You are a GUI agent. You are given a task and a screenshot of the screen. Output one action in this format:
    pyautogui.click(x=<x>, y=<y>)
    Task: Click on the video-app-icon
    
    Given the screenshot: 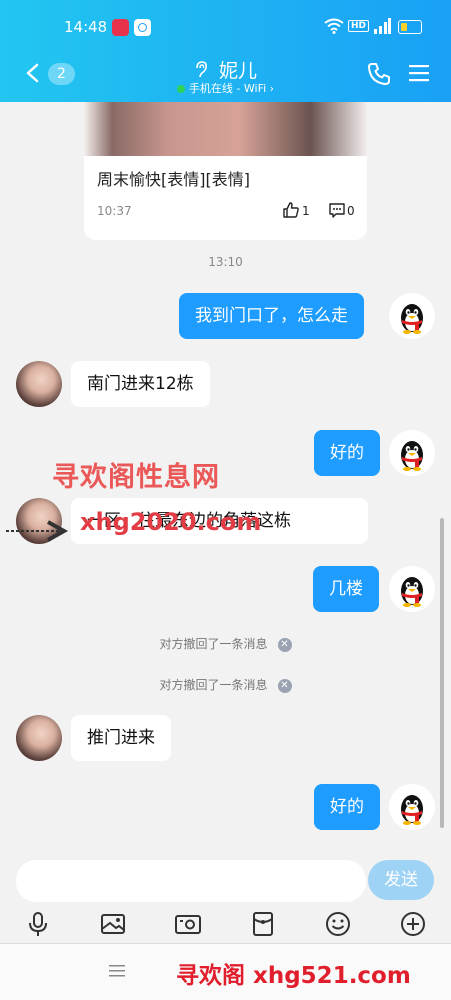 What is the action you would take?
    pyautogui.click(x=120, y=27)
    